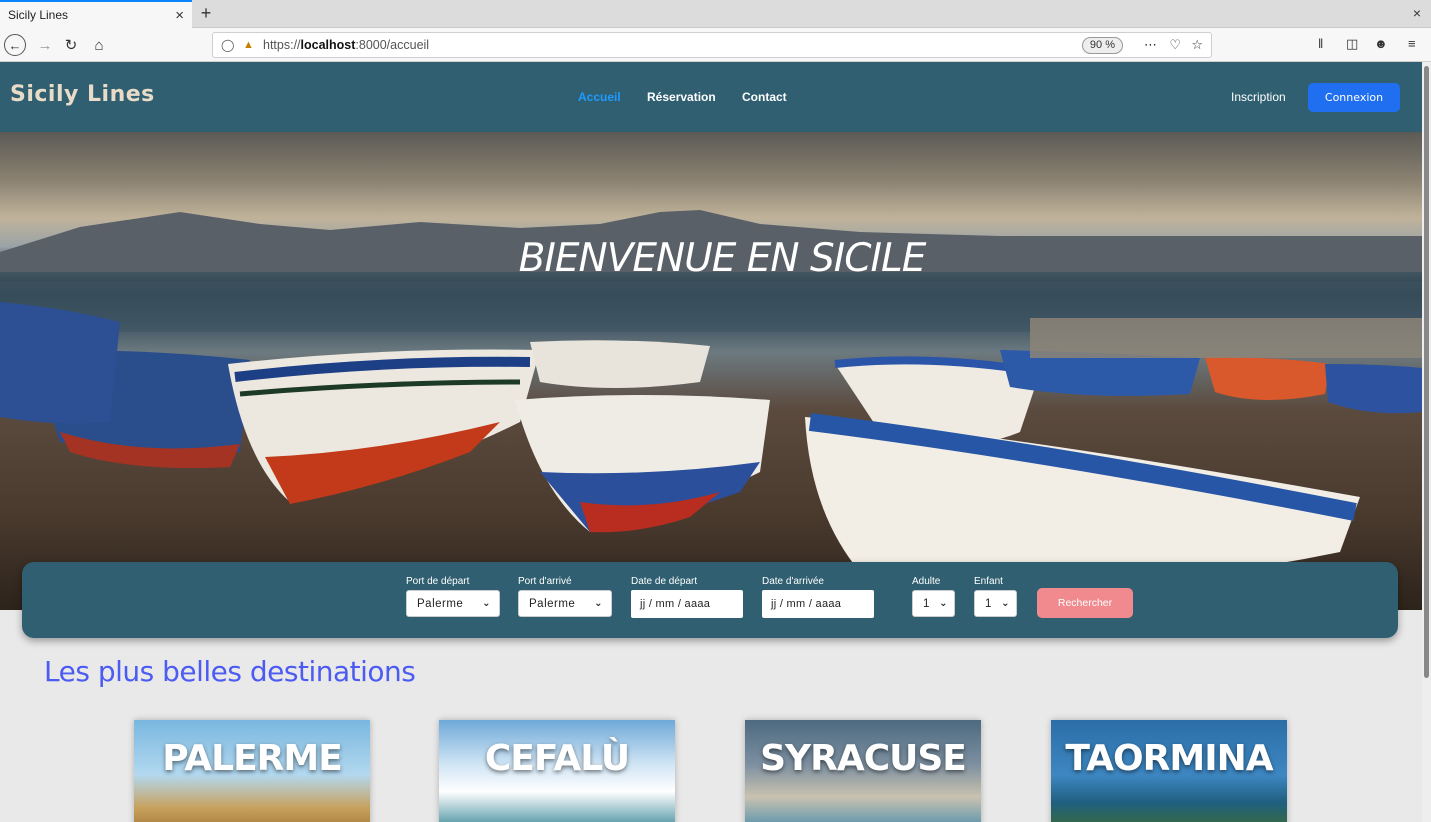 The image size is (1431, 822). What do you see at coordinates (995, 603) in the screenshot?
I see `enfant-select: 1 ⌄` at bounding box center [995, 603].